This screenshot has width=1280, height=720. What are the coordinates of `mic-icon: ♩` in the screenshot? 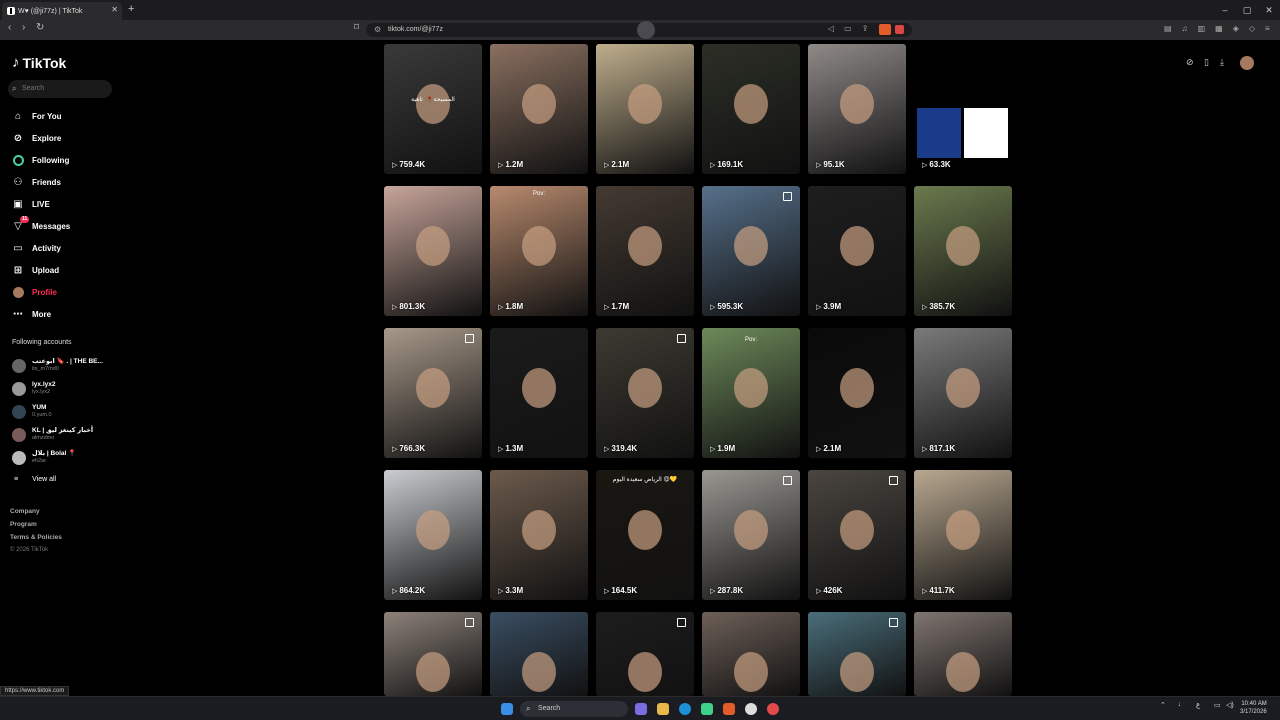 It's located at (1181, 704).